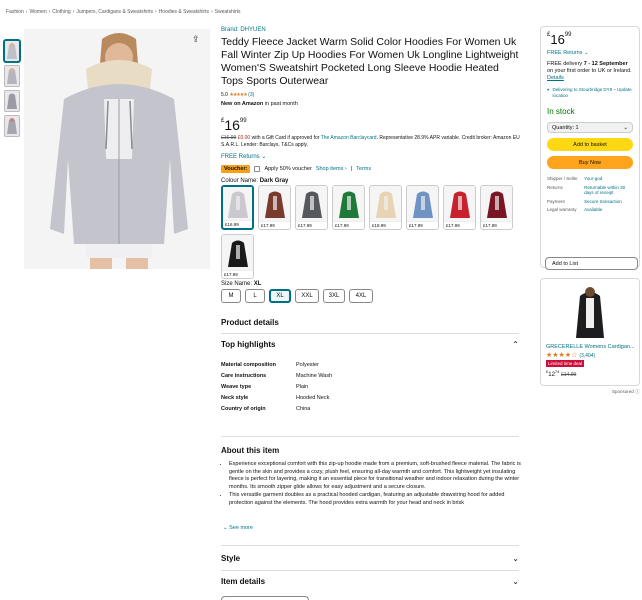 The height and width of the screenshot is (600, 642). Describe the element at coordinates (231, 296) in the screenshot. I see `size-option: M` at that location.